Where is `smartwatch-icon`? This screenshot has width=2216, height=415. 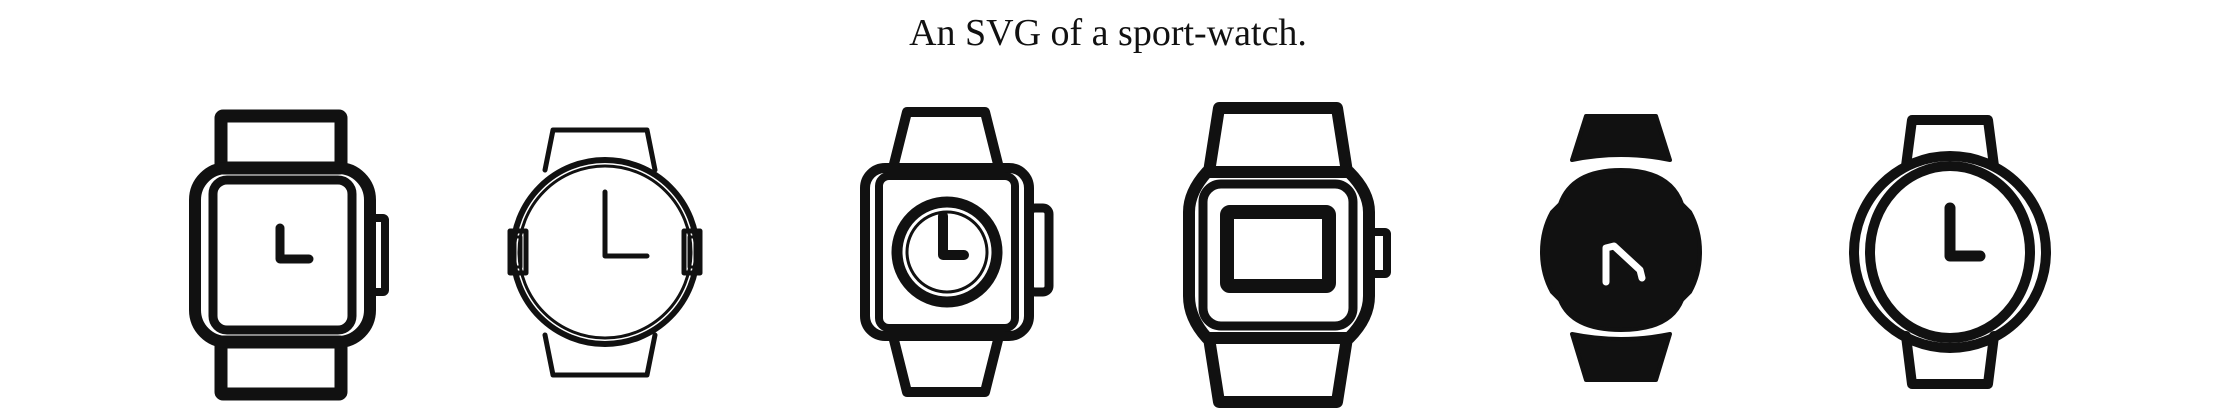
smartwatch-icon is located at coordinates (960, 255).